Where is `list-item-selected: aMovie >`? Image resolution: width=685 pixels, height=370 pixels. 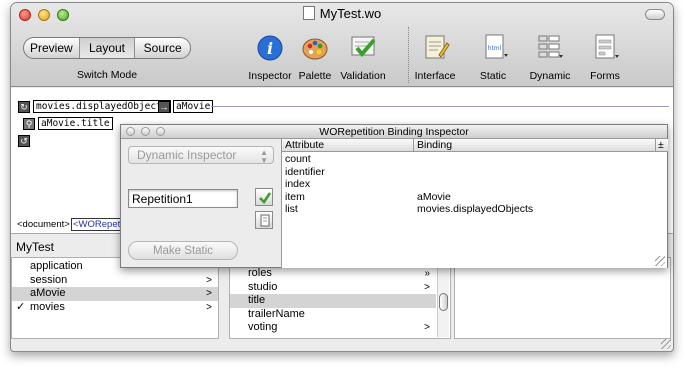
list-item-selected: aMovie > is located at coordinates (115, 294).